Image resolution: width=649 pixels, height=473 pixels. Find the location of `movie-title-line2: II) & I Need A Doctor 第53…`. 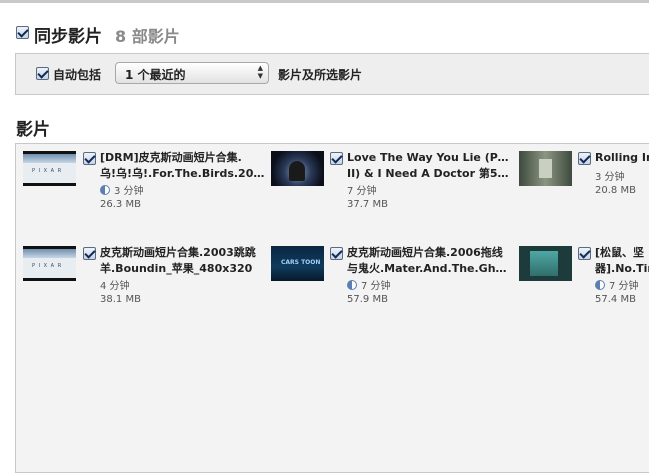

movie-title-line2: II) & I Need A Doctor 第53… is located at coordinates (429, 173).